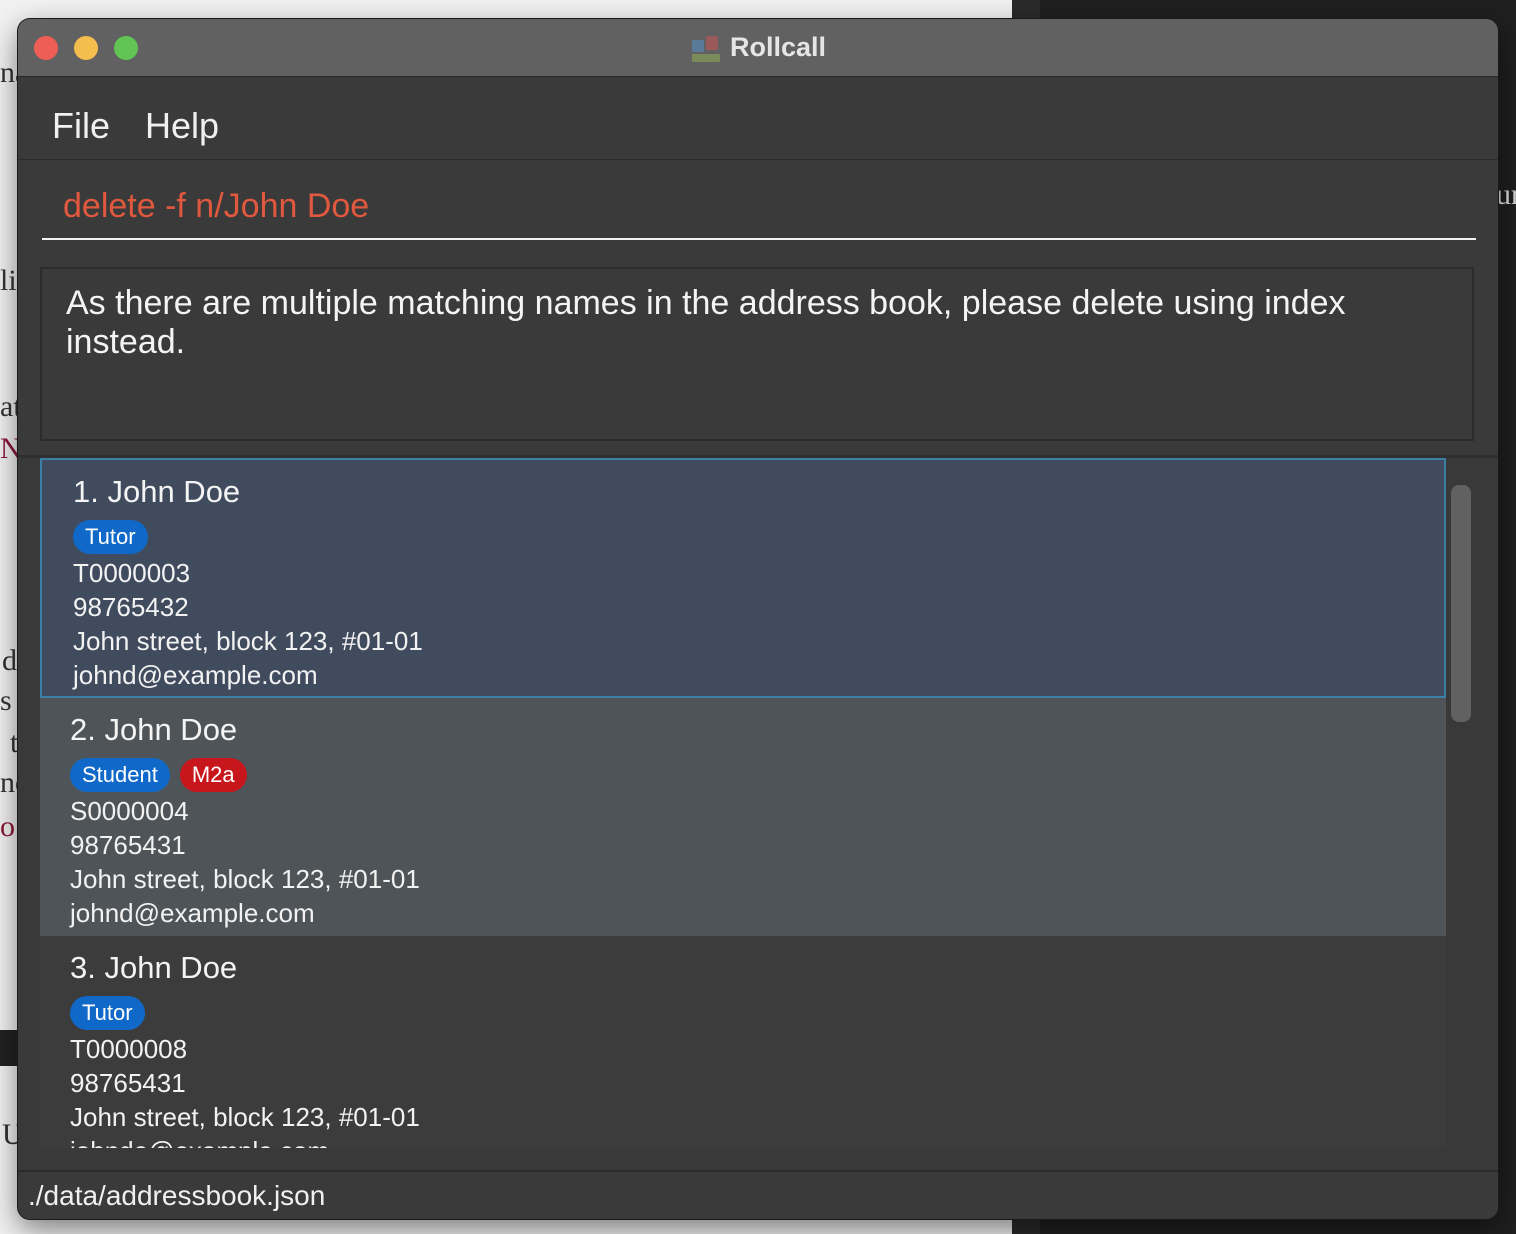 This screenshot has width=1516, height=1234. What do you see at coordinates (213, 775) in the screenshot?
I see `tag-badge: M2a` at bounding box center [213, 775].